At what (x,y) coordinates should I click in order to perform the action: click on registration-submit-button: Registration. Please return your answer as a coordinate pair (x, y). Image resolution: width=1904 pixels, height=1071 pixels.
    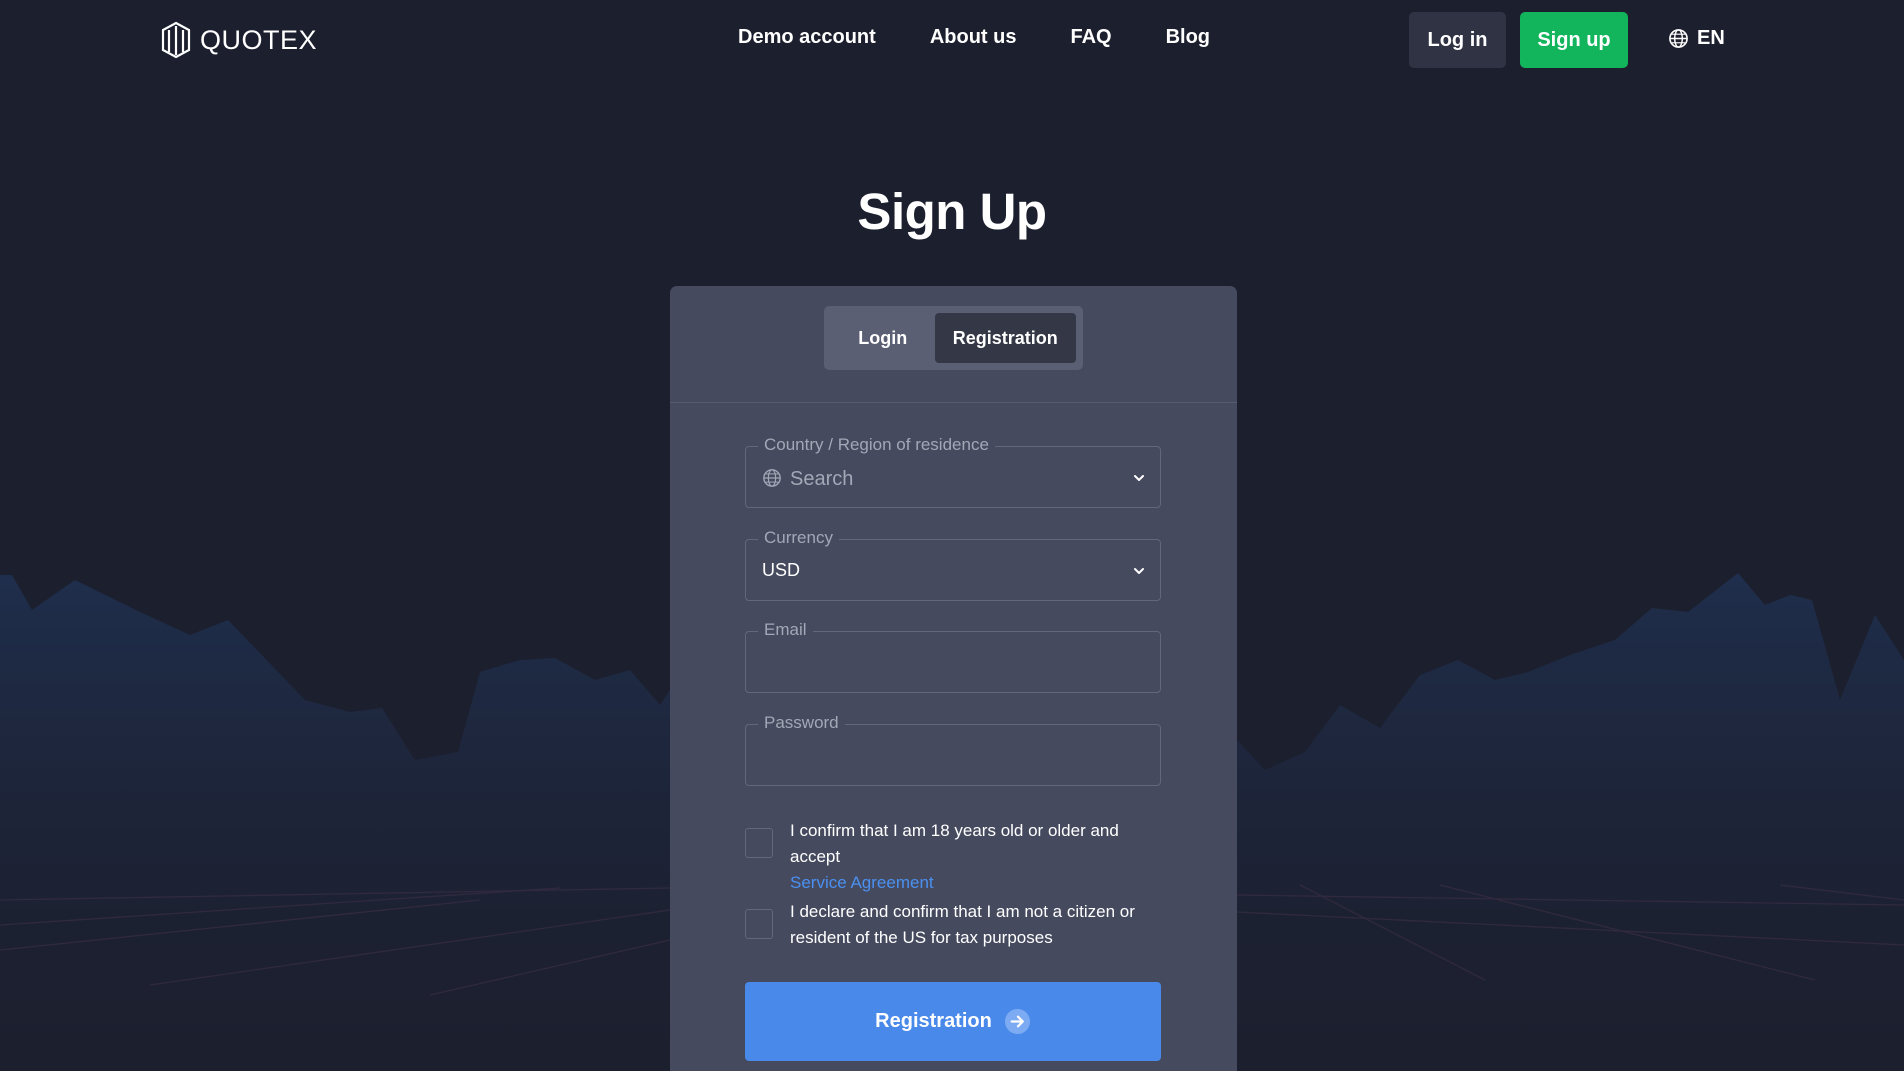
    Looking at the image, I should click on (953, 1021).